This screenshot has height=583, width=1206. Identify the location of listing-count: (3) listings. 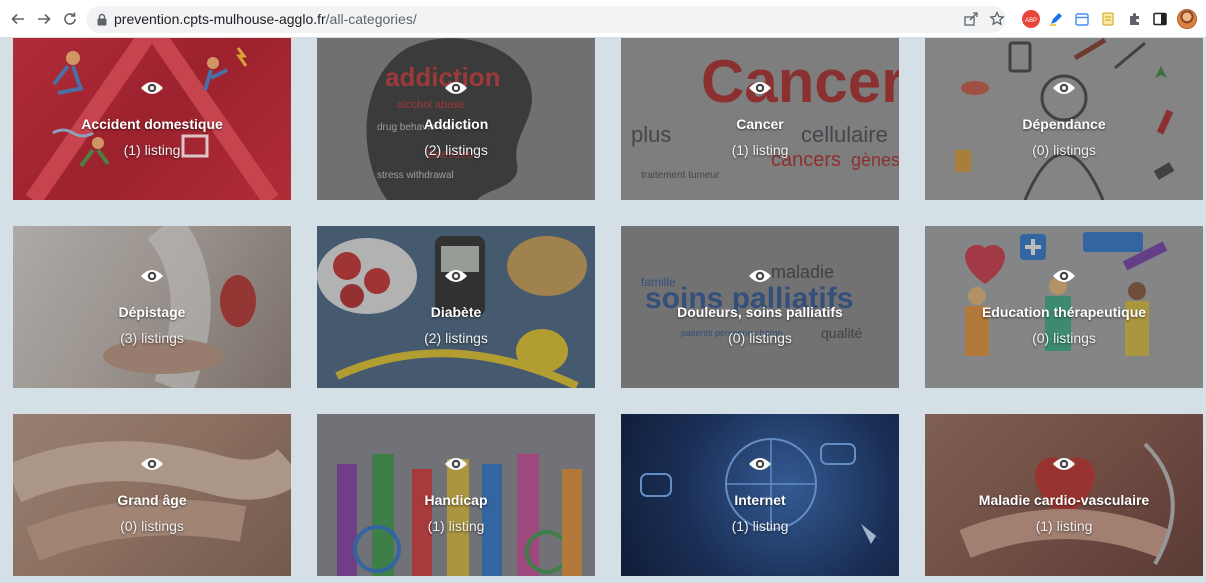
(152, 338).